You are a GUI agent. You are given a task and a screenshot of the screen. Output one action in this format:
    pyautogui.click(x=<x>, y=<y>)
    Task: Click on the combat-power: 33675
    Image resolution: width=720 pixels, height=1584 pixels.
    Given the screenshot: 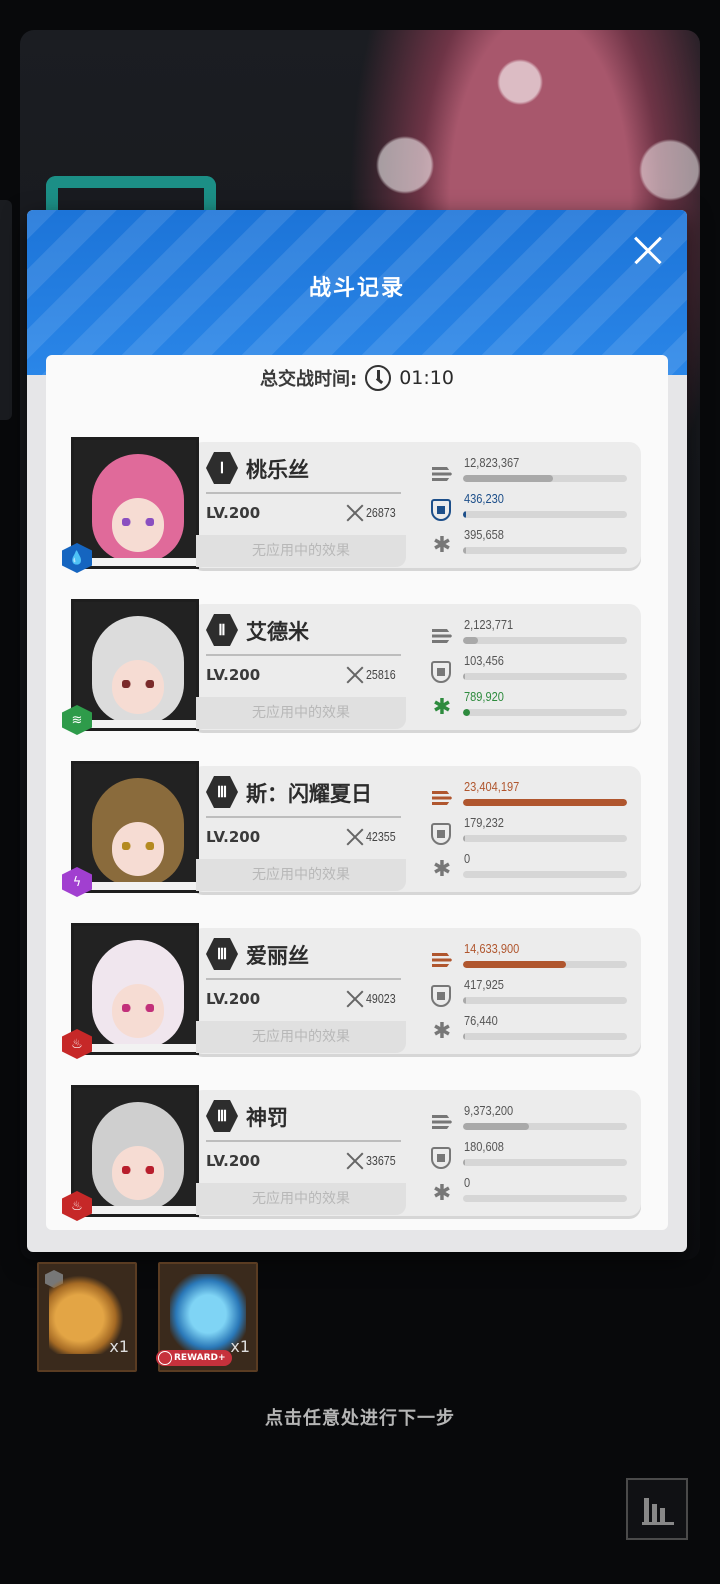 What is the action you would take?
    pyautogui.click(x=381, y=1160)
    